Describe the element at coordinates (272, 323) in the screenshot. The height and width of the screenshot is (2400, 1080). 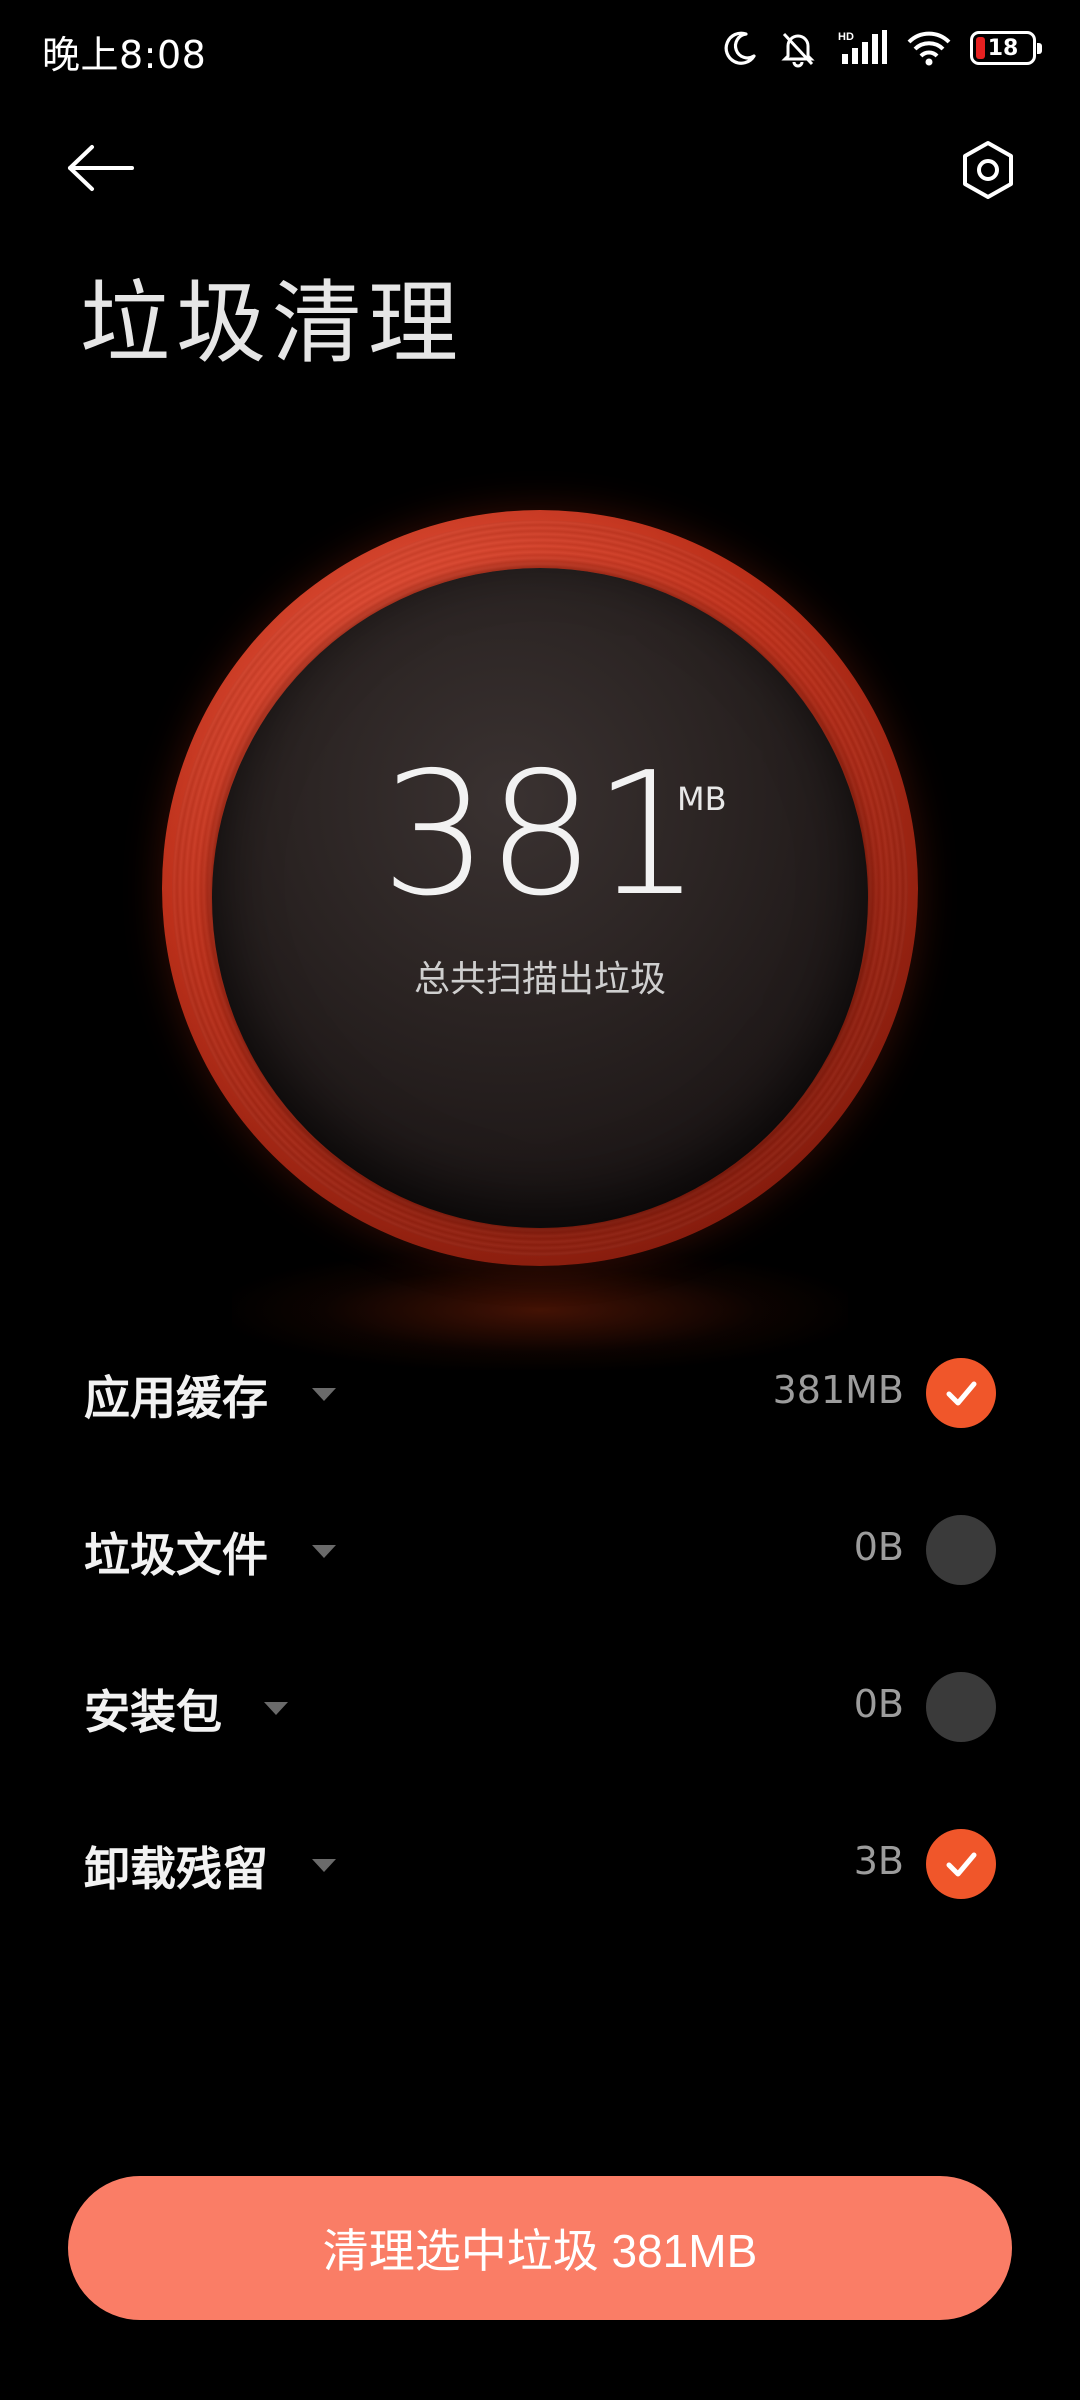
I see `page-title: 垃圾清理` at that location.